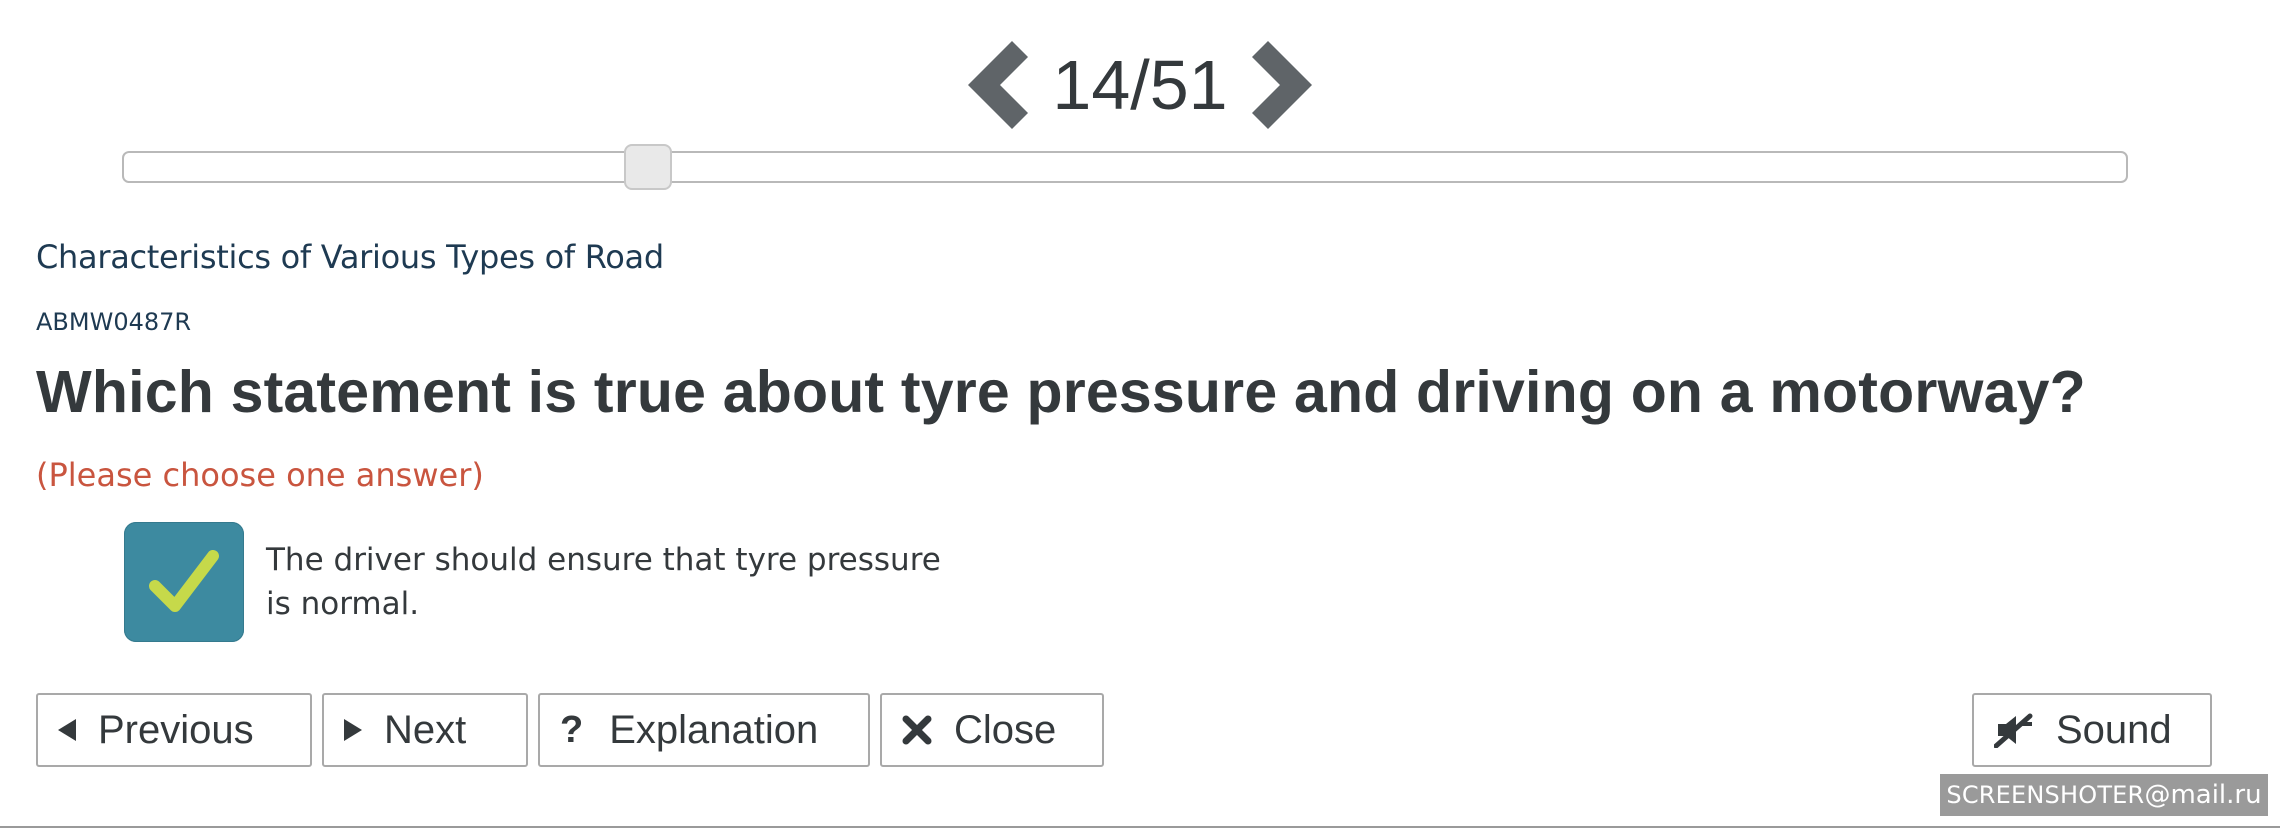 Image resolution: width=2280 pixels, height=828 pixels. I want to click on previous-button-label: Previous, so click(176, 729).